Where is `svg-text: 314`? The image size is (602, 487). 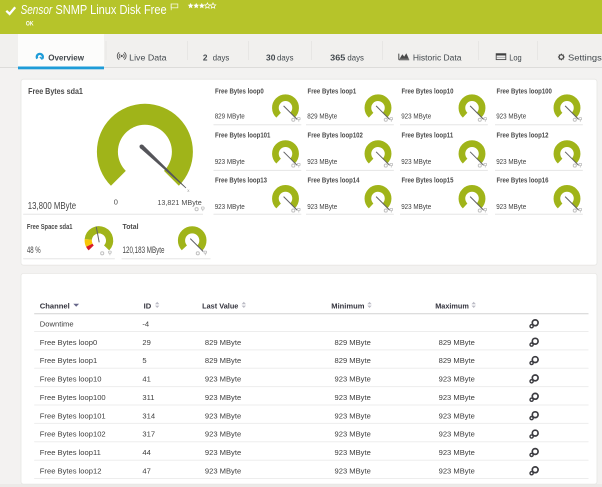 svg-text: 314 is located at coordinates (148, 415).